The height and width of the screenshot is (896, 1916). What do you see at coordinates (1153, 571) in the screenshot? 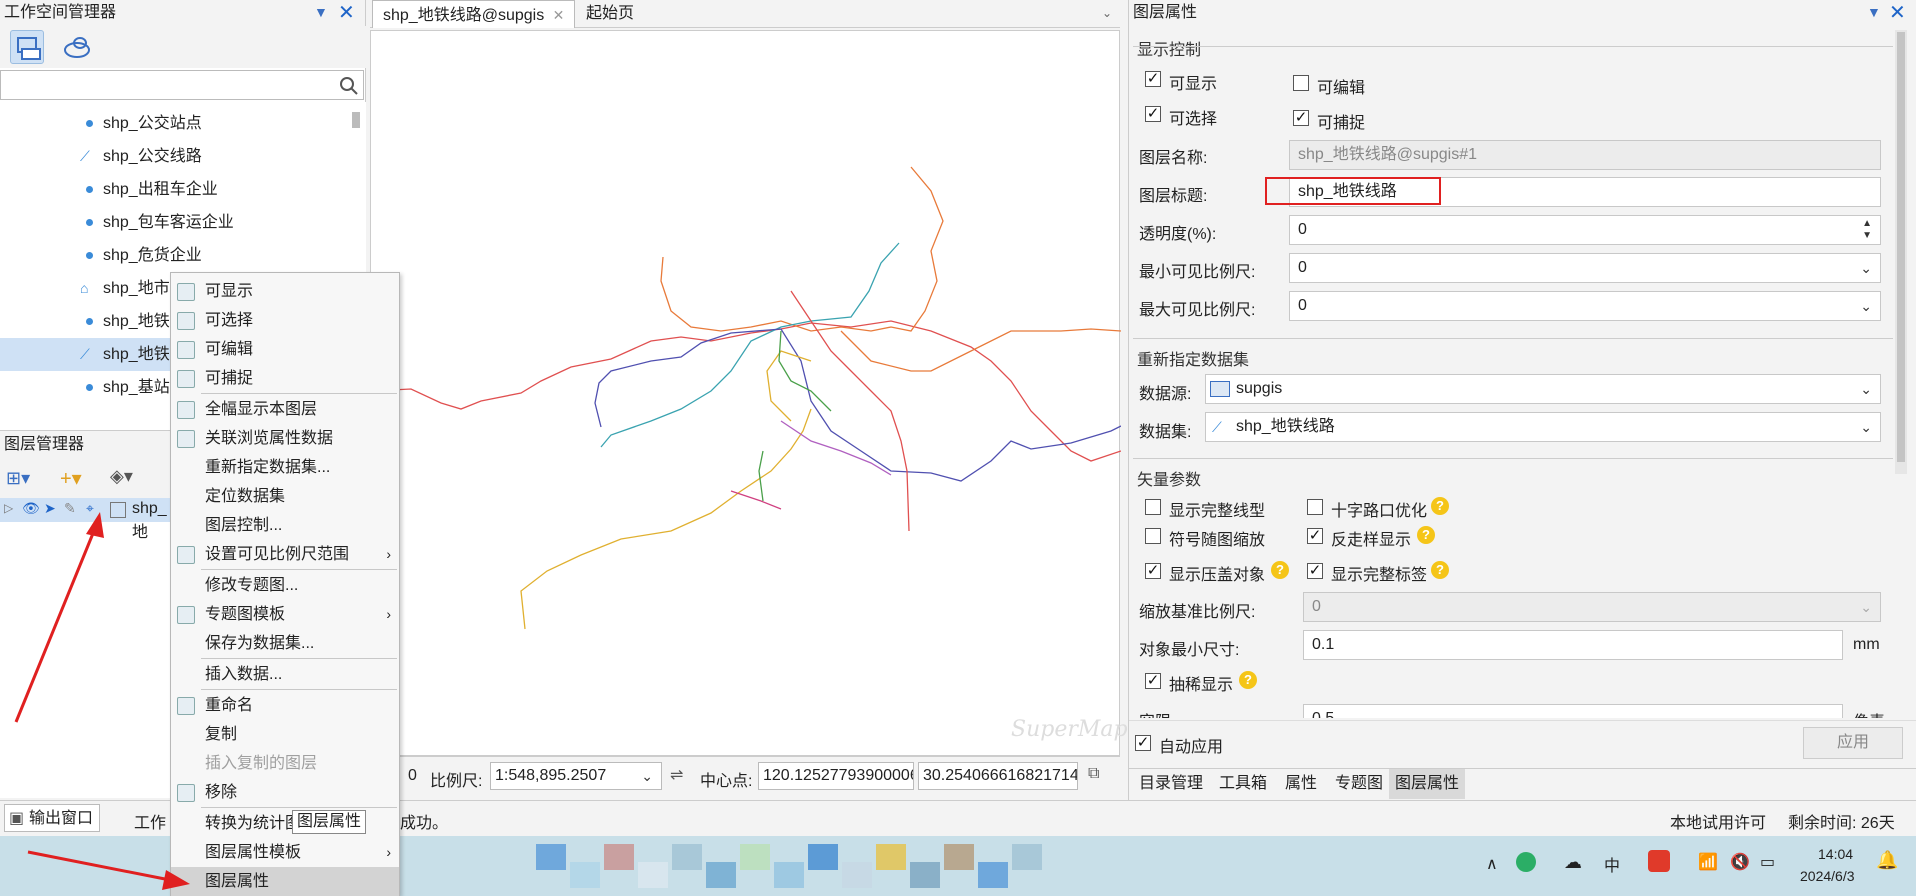
I see `overlap-checkbox: ✓` at bounding box center [1153, 571].